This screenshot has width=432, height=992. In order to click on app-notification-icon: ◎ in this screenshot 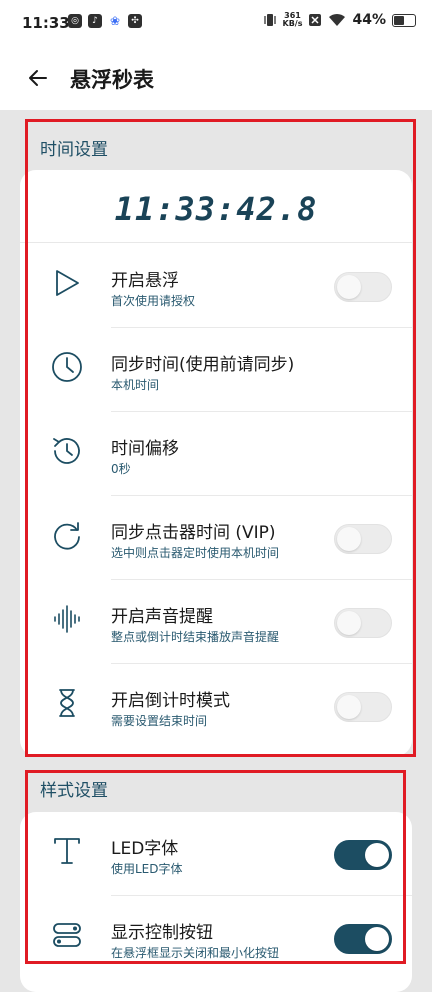, I will do `click(75, 21)`.